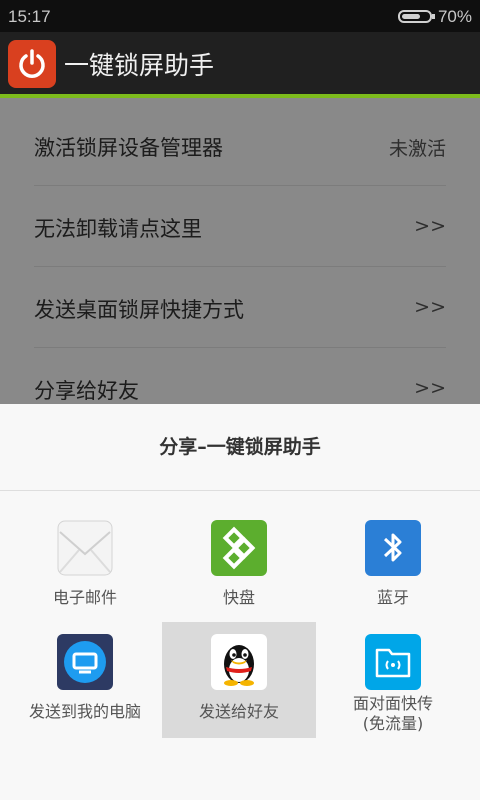 The image size is (480, 800). What do you see at coordinates (139, 65) in the screenshot?
I see `app-title: 一键锁屏助手` at bounding box center [139, 65].